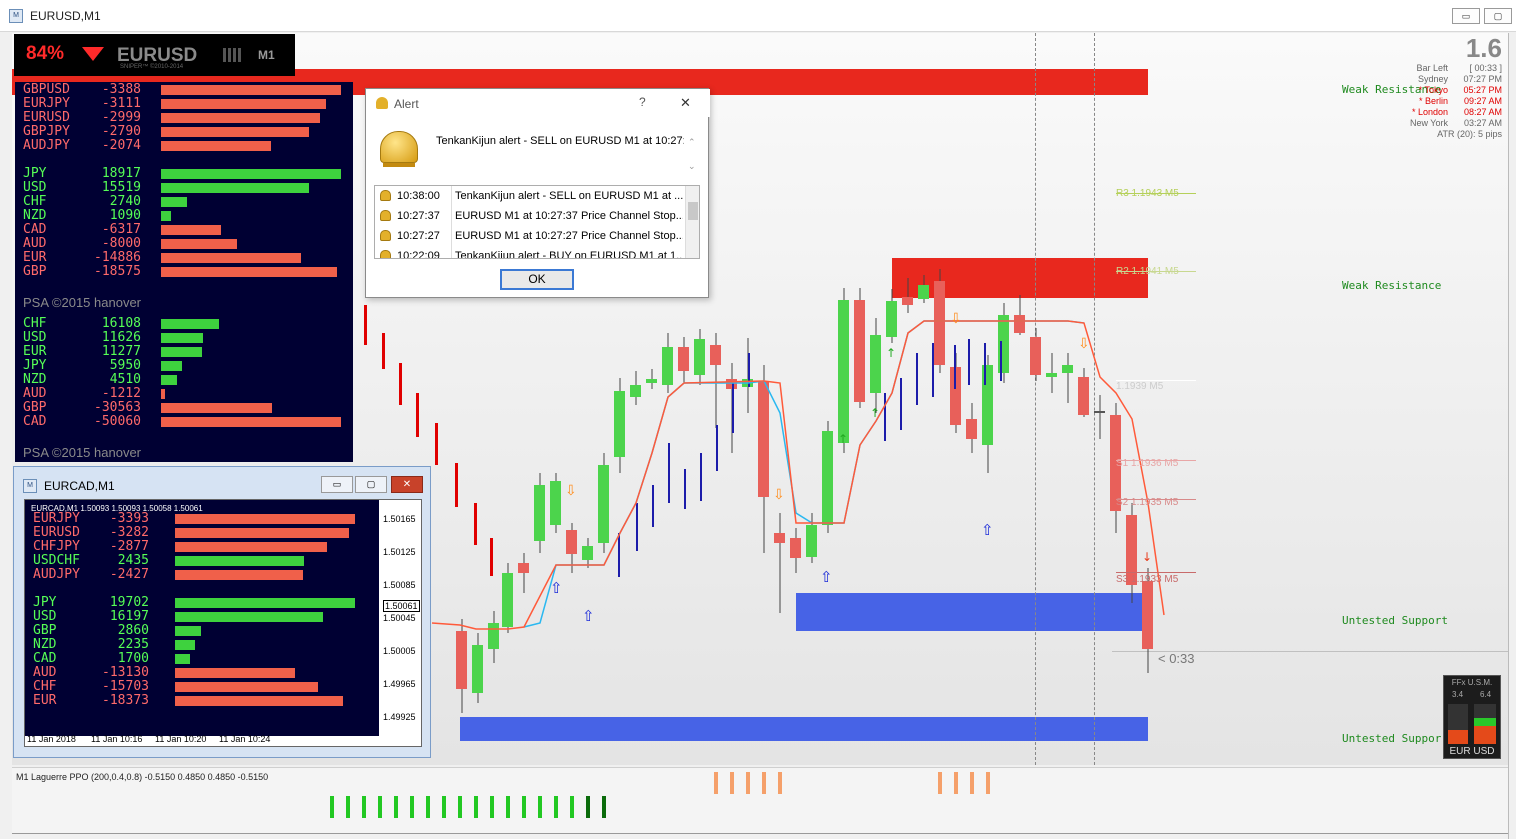 The width and height of the screenshot is (1516, 839). What do you see at coordinates (129, 616) in the screenshot?
I see `strength-value: 16197` at bounding box center [129, 616].